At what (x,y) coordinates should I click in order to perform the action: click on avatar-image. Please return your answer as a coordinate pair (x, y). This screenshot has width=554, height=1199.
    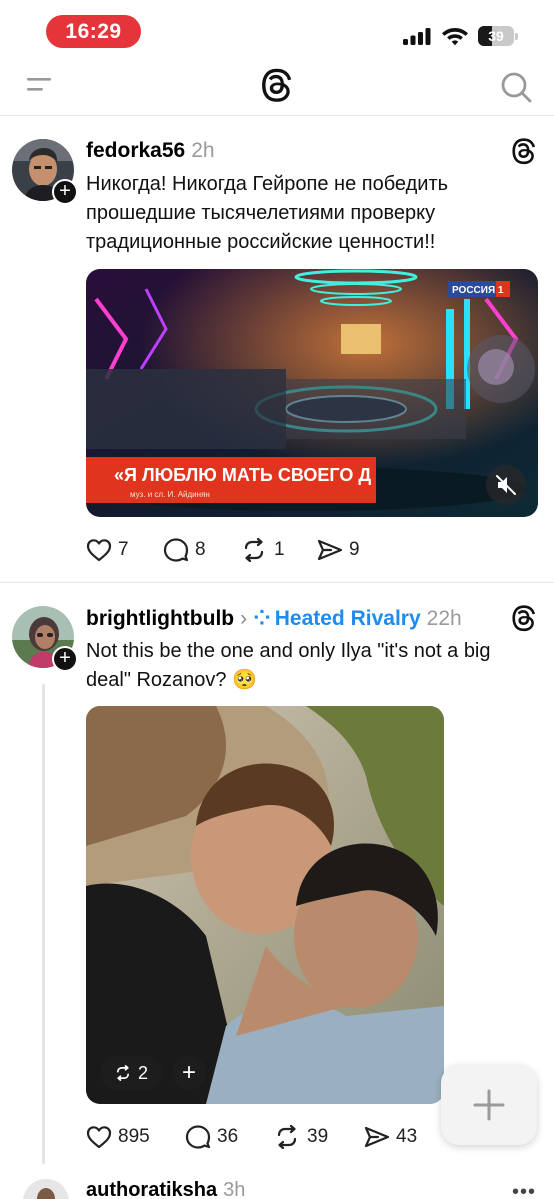
    Looking at the image, I should click on (46, 1189).